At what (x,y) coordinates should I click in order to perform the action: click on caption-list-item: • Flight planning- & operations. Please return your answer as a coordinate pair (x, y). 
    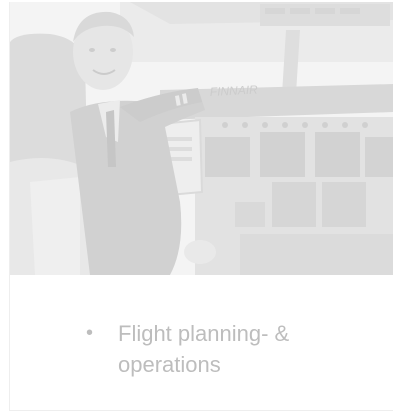
    Looking at the image, I should click on (226, 349).